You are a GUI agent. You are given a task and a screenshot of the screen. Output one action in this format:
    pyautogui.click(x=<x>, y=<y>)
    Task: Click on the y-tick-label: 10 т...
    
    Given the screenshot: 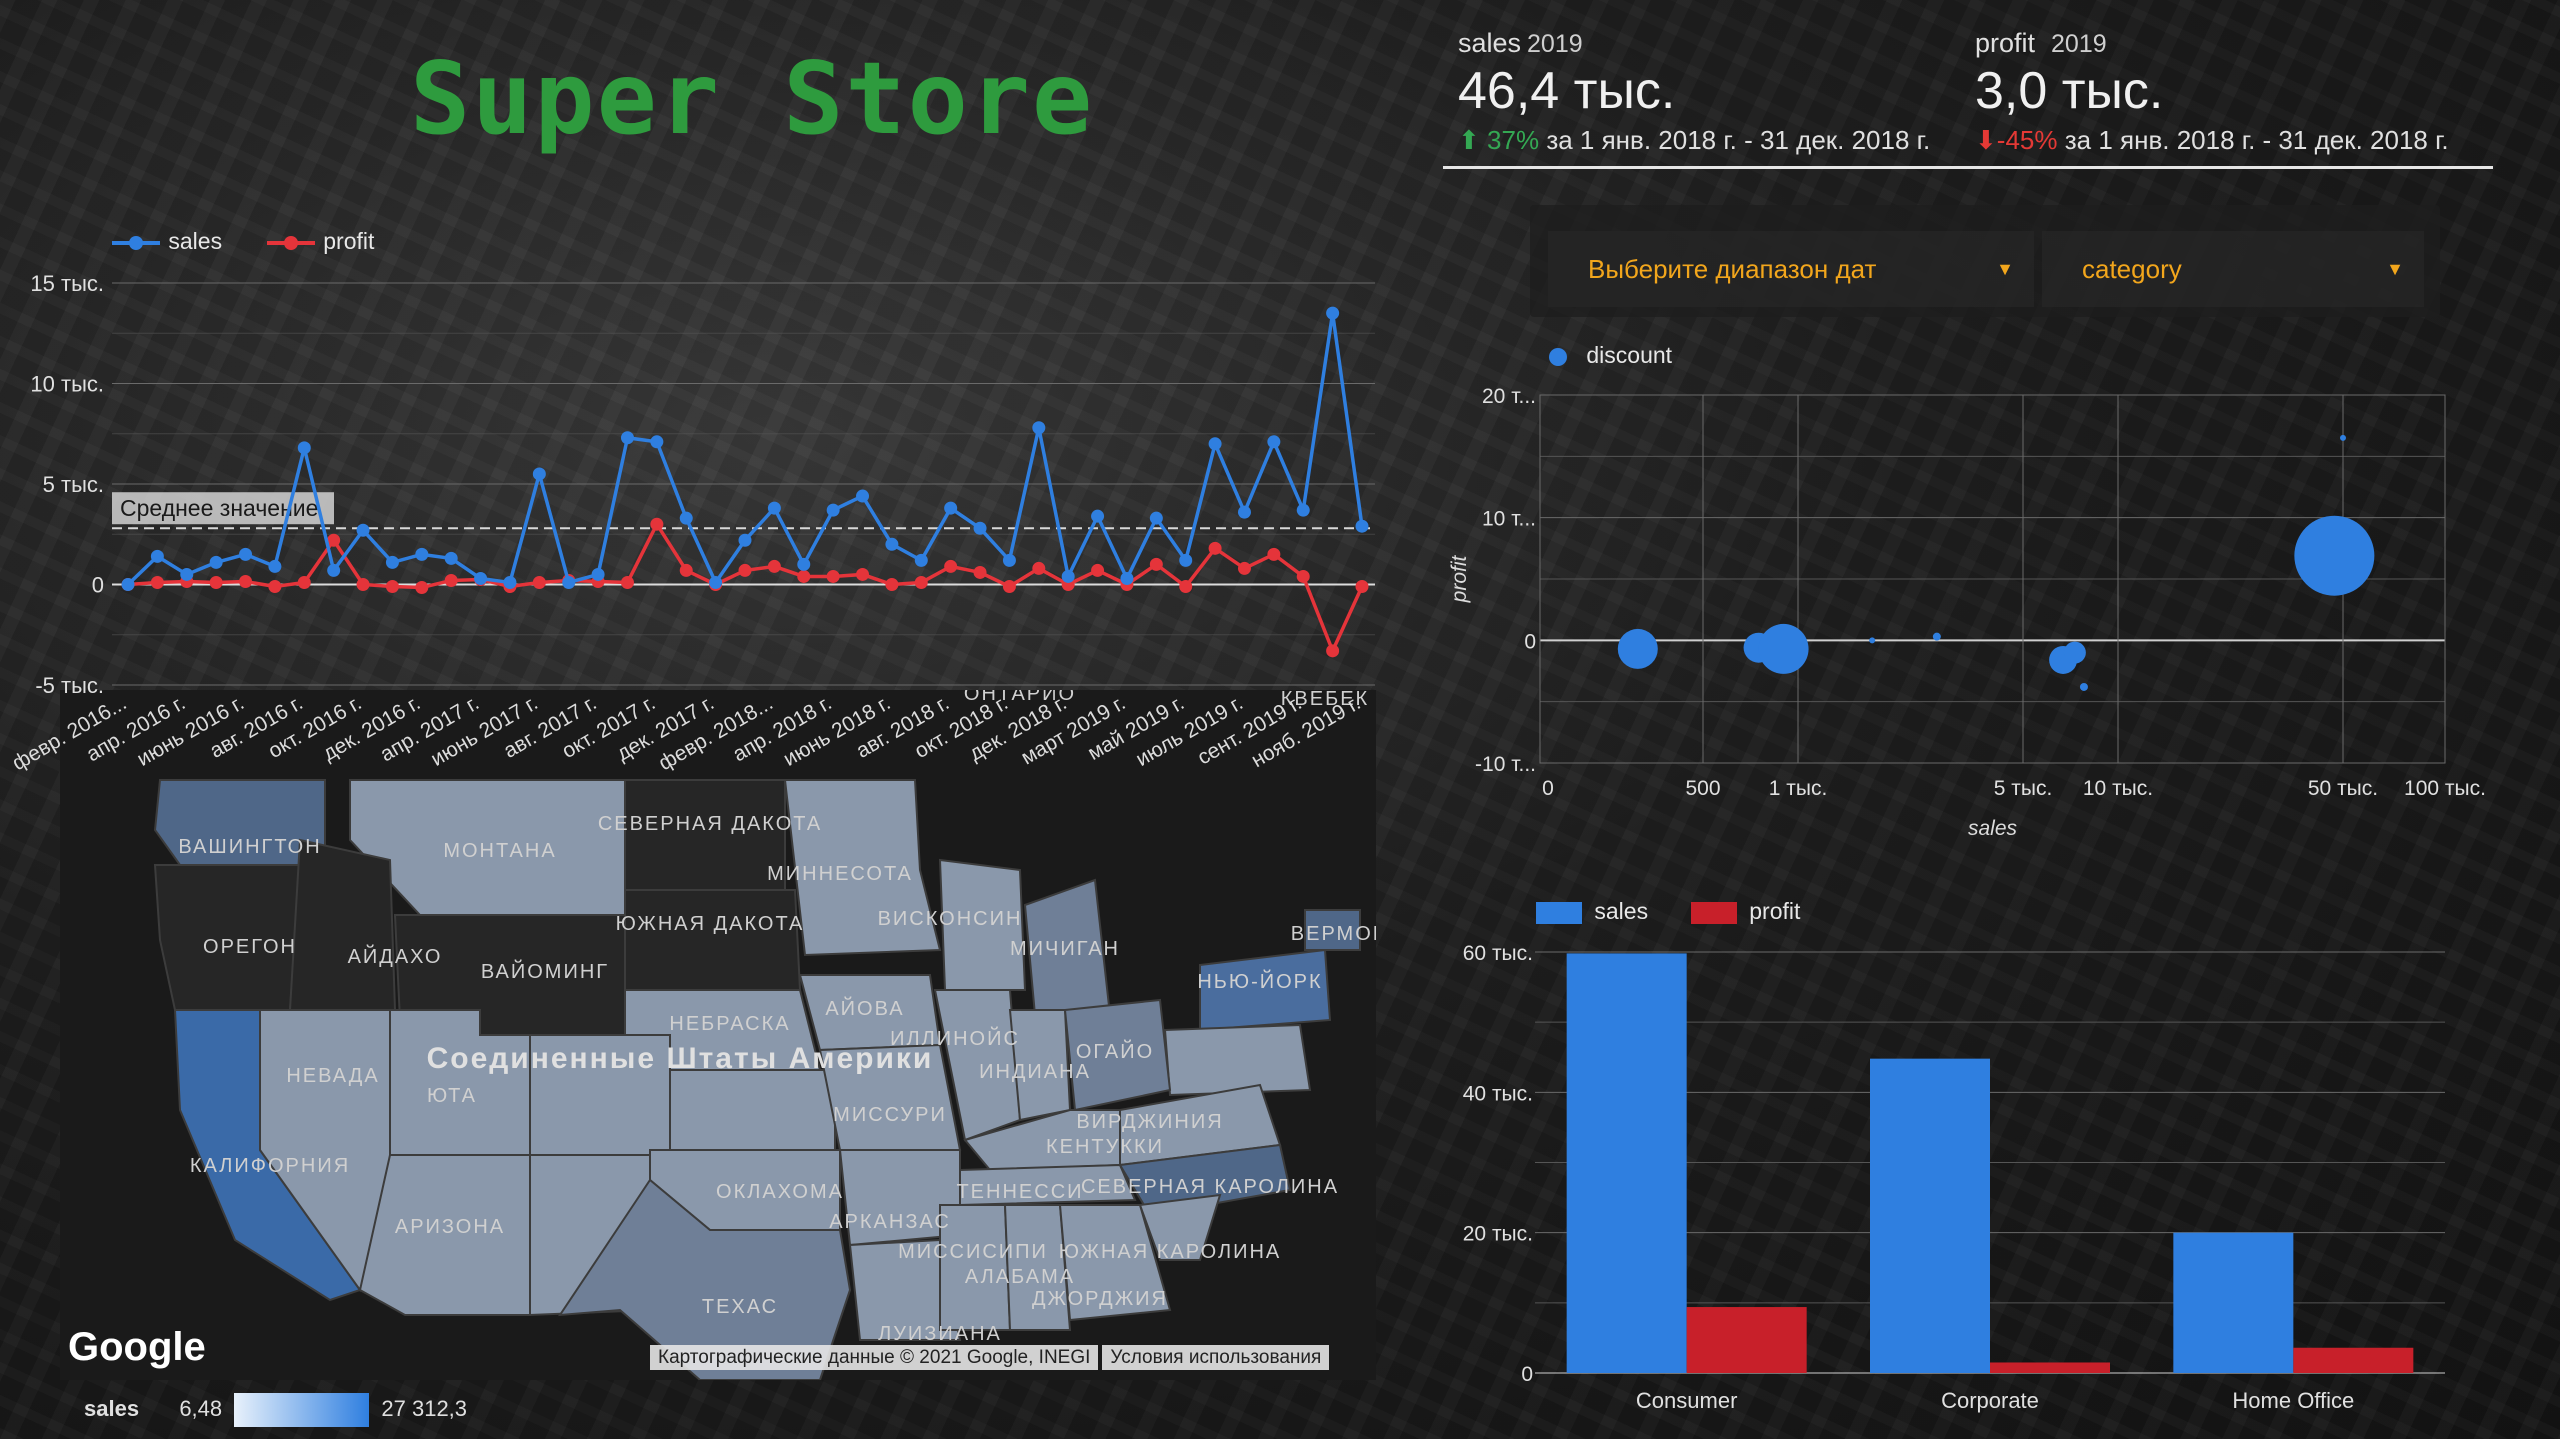 What is the action you would take?
    pyautogui.click(x=1509, y=519)
    